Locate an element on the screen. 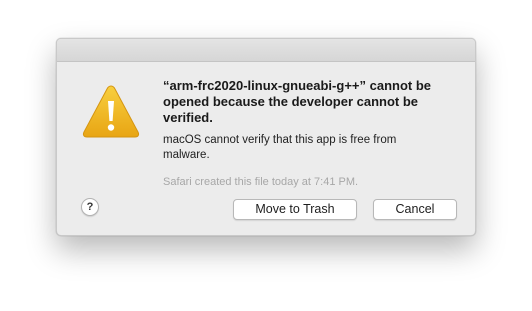 The image size is (532, 311). cancel-button: Cancel is located at coordinates (415, 209).